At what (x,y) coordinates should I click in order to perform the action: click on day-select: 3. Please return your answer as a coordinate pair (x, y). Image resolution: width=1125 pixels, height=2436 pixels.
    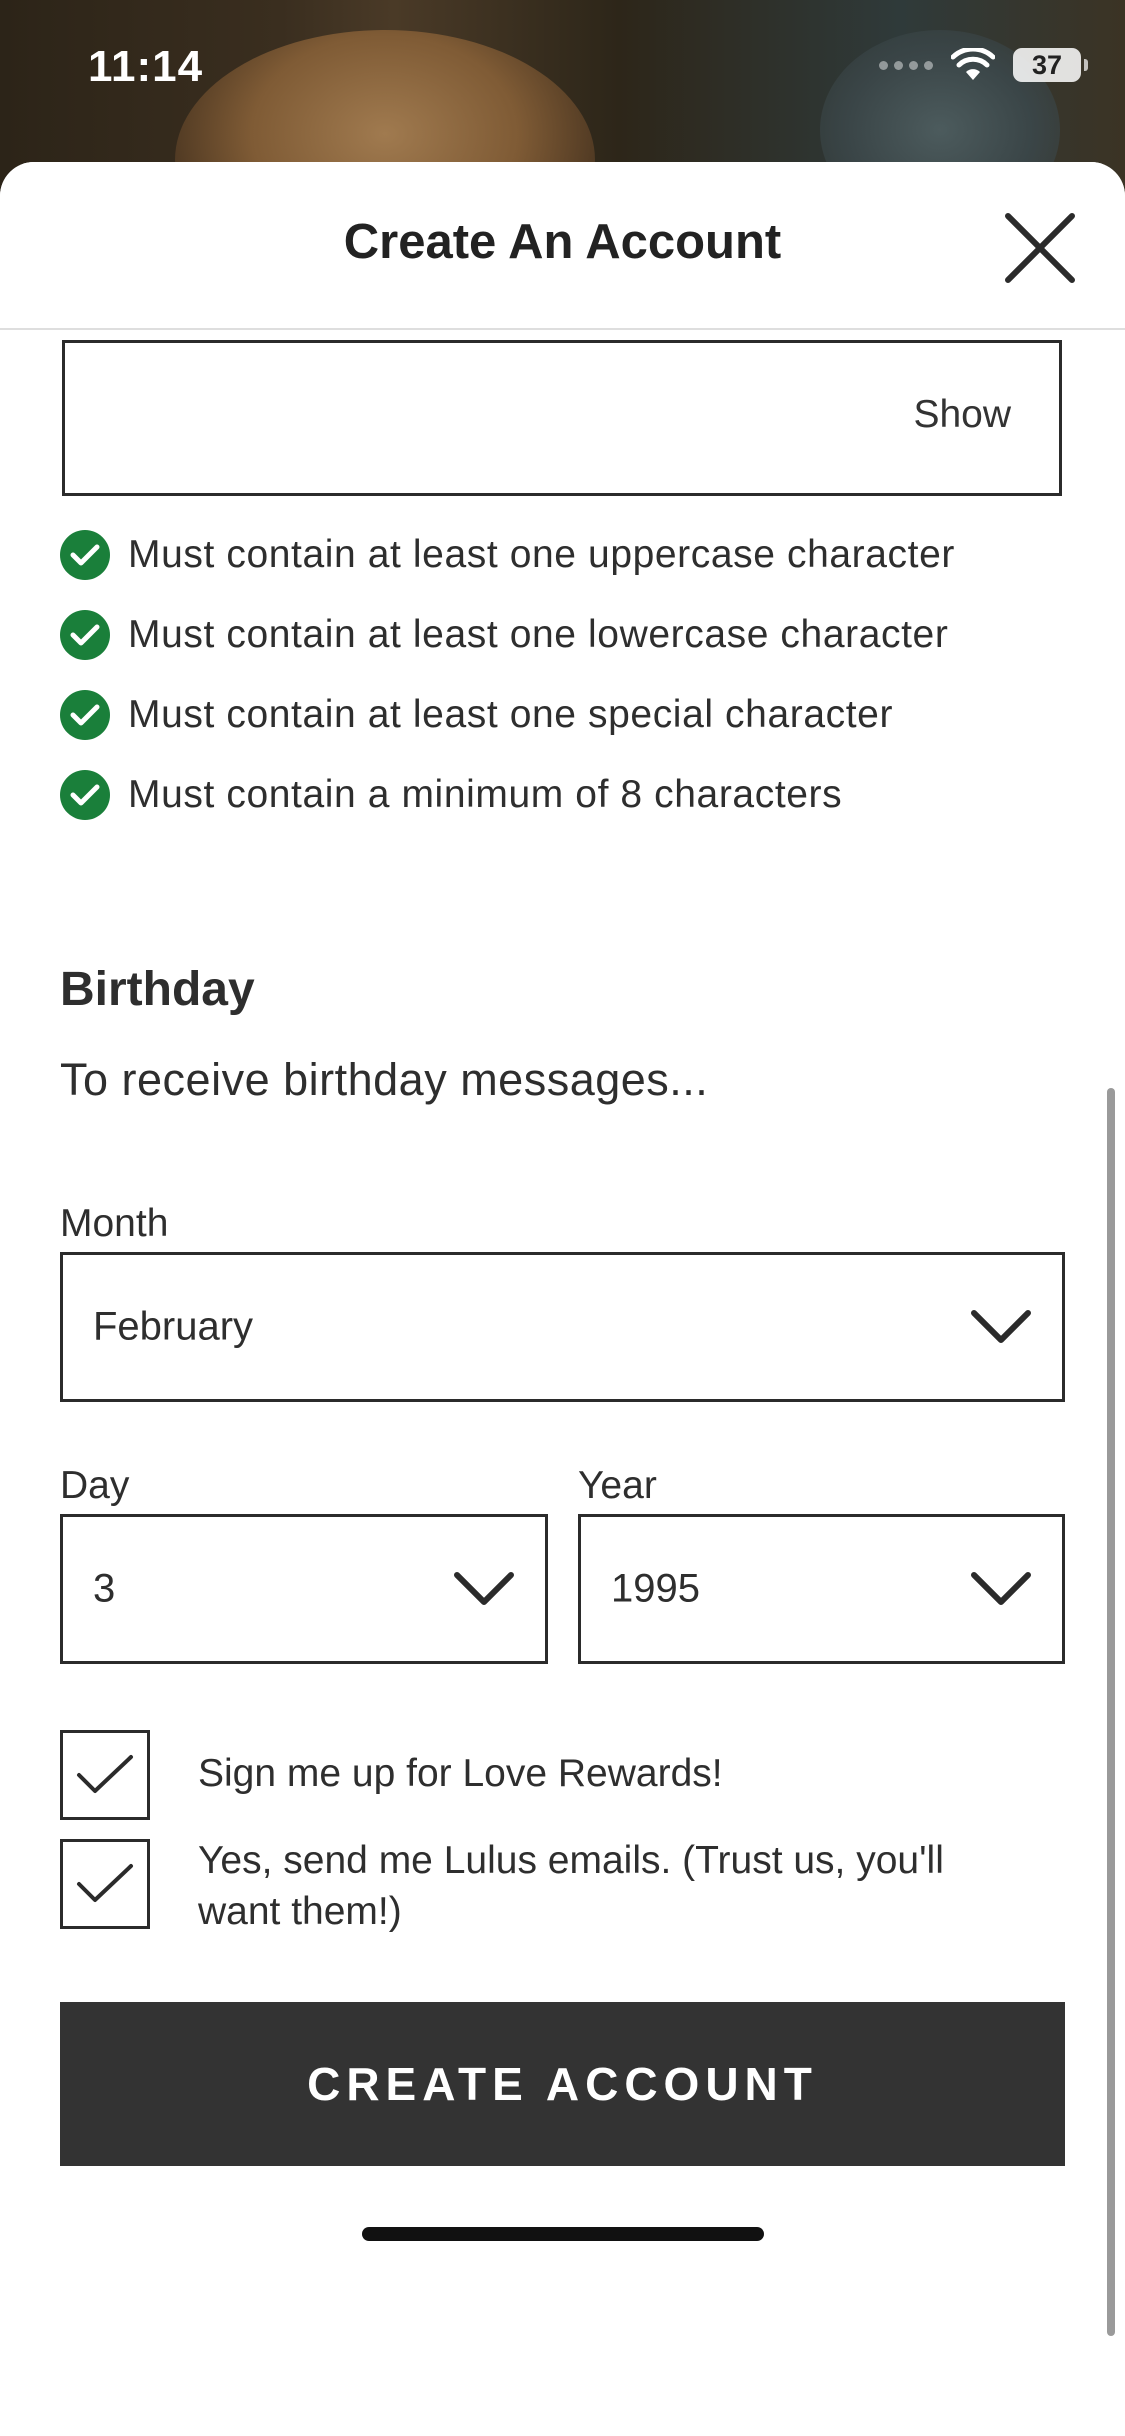
    Looking at the image, I should click on (304, 1589).